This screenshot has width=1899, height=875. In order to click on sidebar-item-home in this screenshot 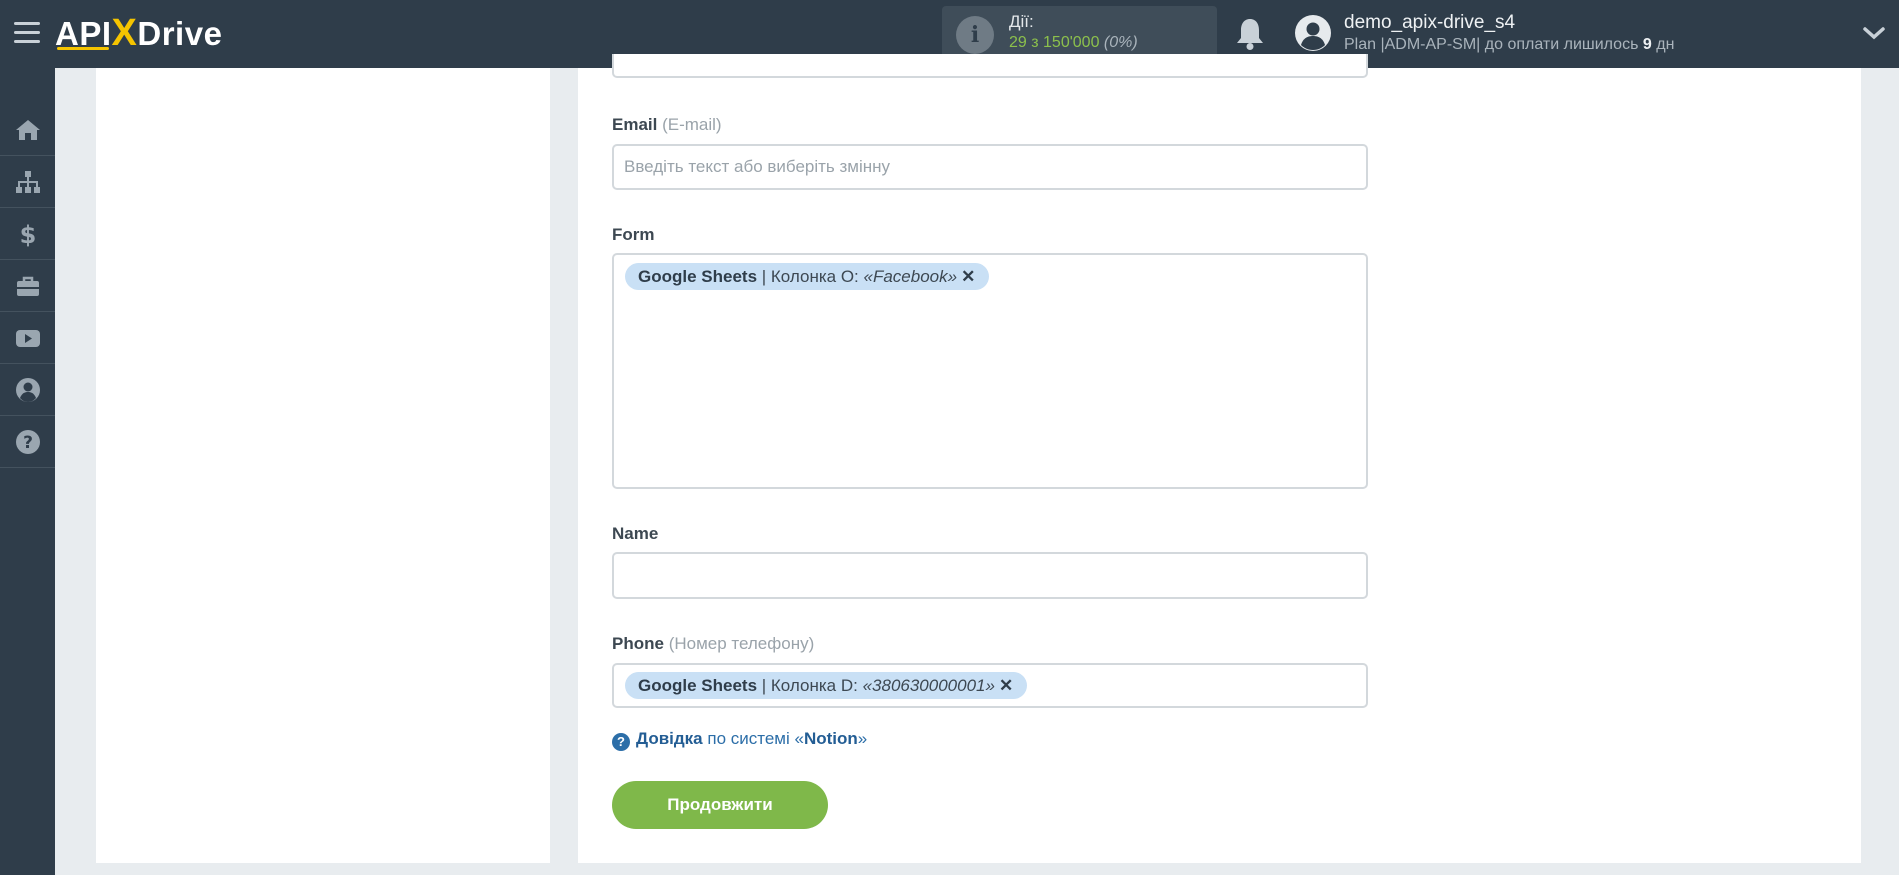, I will do `click(27, 130)`.